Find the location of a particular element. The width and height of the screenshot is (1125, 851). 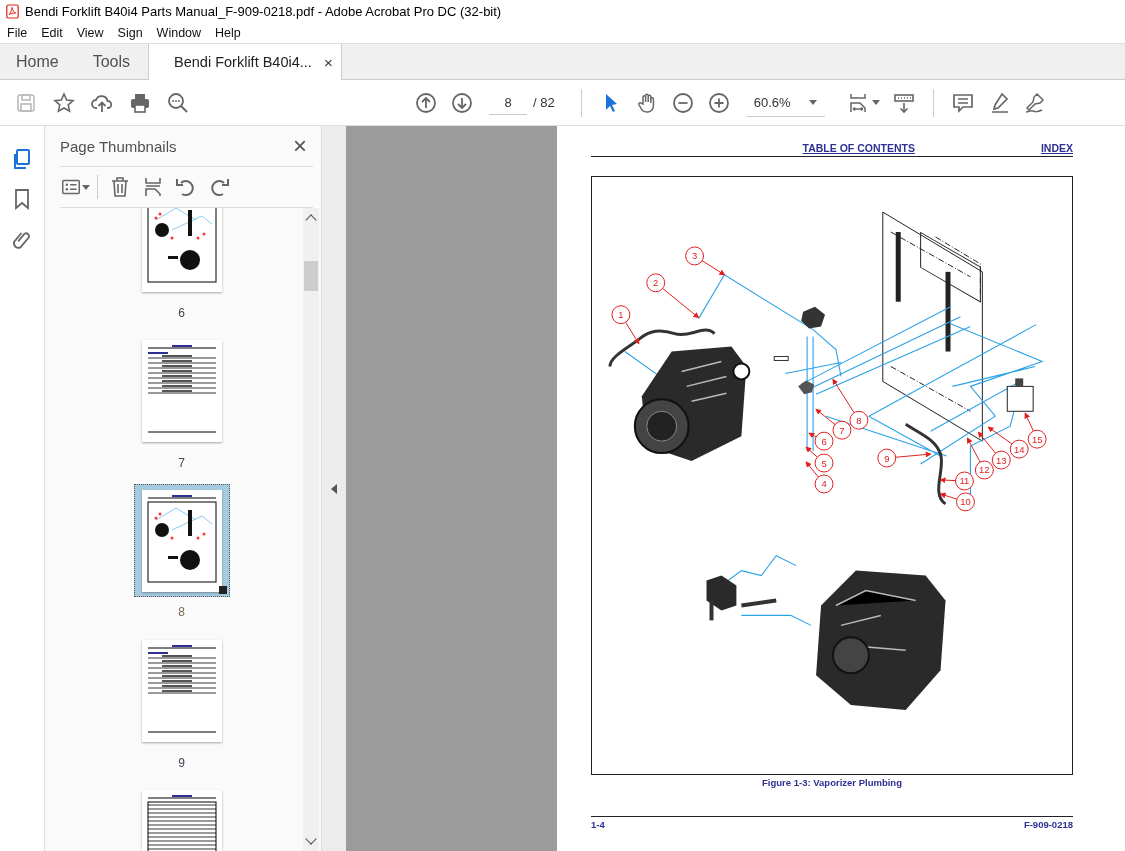

document-number: F-909-0218 is located at coordinates (1048, 824).